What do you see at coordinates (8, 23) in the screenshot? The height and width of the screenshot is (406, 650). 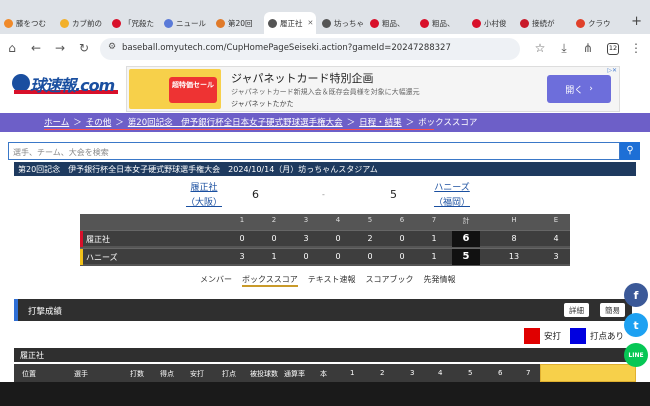 I see `page-icon` at bounding box center [8, 23].